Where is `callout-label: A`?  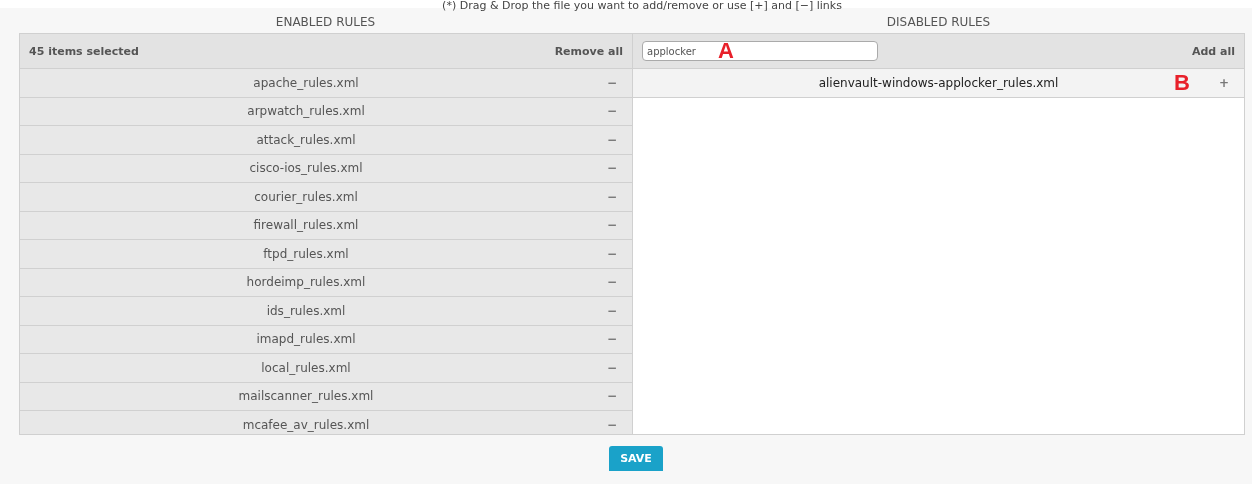
callout-label: A is located at coordinates (726, 51).